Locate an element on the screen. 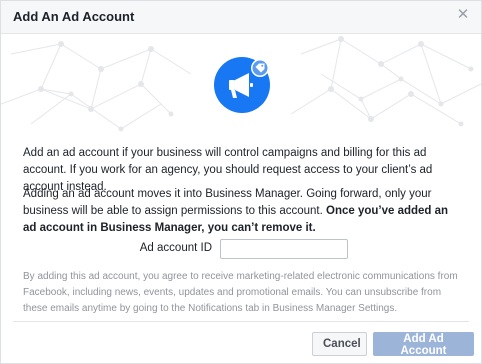 This screenshot has width=482, height=364. add-ad-account-button: Add Ad Account is located at coordinates (423, 344).